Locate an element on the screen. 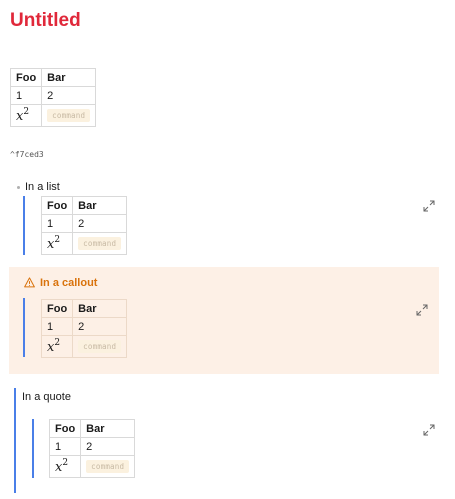 Image resolution: width=455 pixels, height=499 pixels. table: Foo Bar 1 2 x2 command is located at coordinates (53, 97).